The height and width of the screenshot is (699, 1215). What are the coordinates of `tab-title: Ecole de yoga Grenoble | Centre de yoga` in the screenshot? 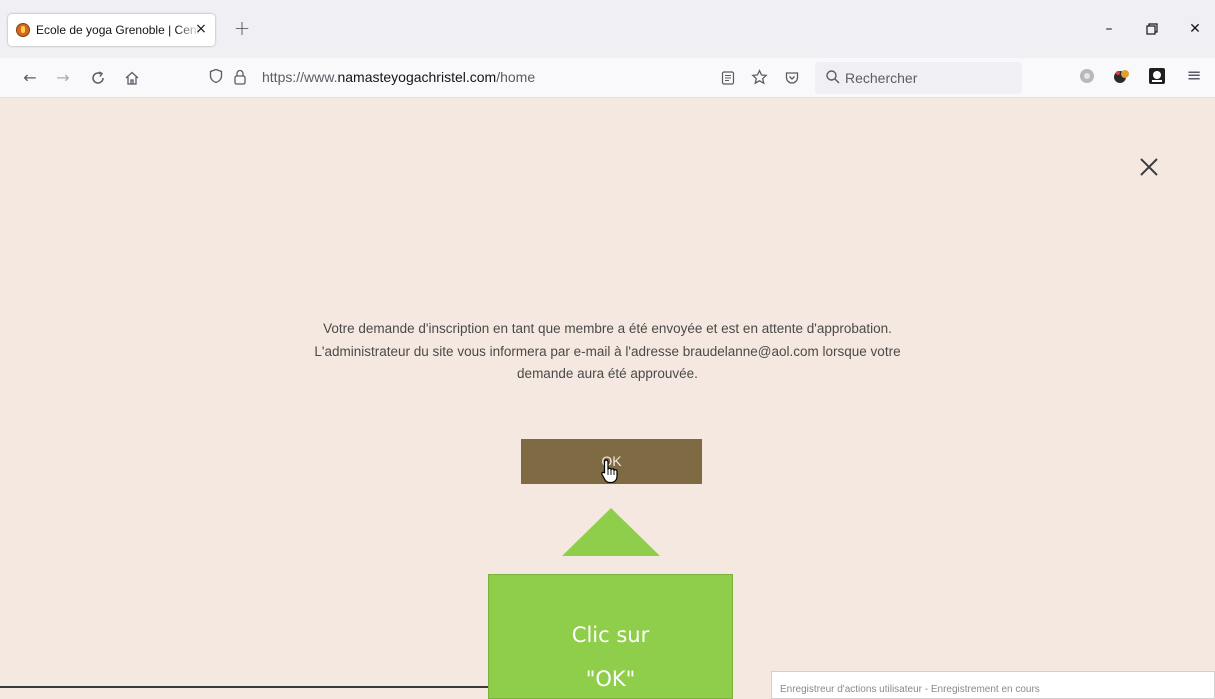 It's located at (118, 30).